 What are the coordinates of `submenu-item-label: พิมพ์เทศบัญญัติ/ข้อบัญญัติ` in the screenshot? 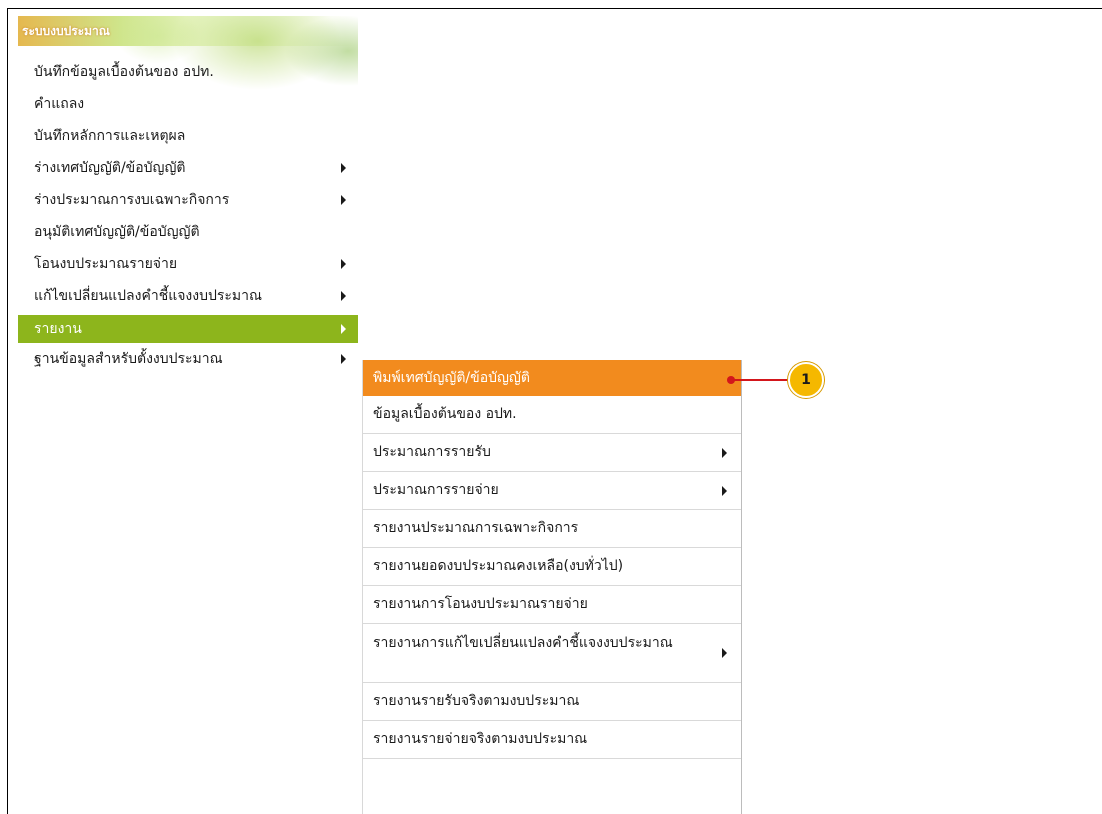 It's located at (451, 378).